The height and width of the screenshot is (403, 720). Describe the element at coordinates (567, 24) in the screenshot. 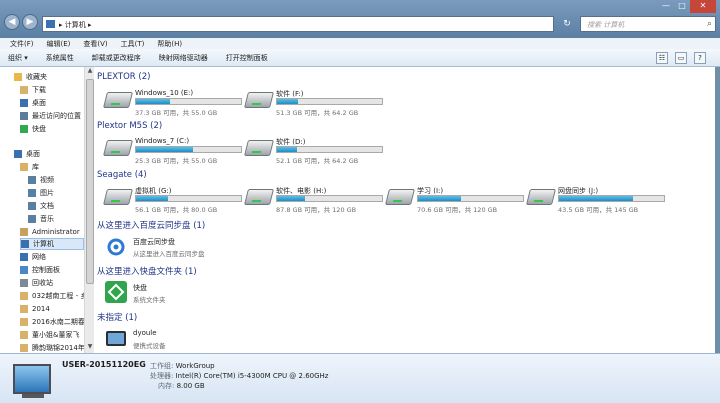

I see `refresh-button: ↻` at that location.